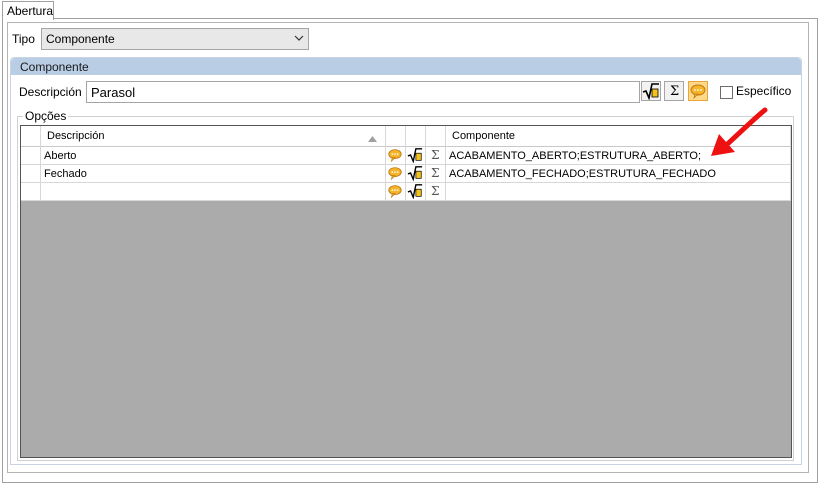 This screenshot has width=828, height=489. I want to click on tab-abertura-label: Abertura, so click(30, 11).